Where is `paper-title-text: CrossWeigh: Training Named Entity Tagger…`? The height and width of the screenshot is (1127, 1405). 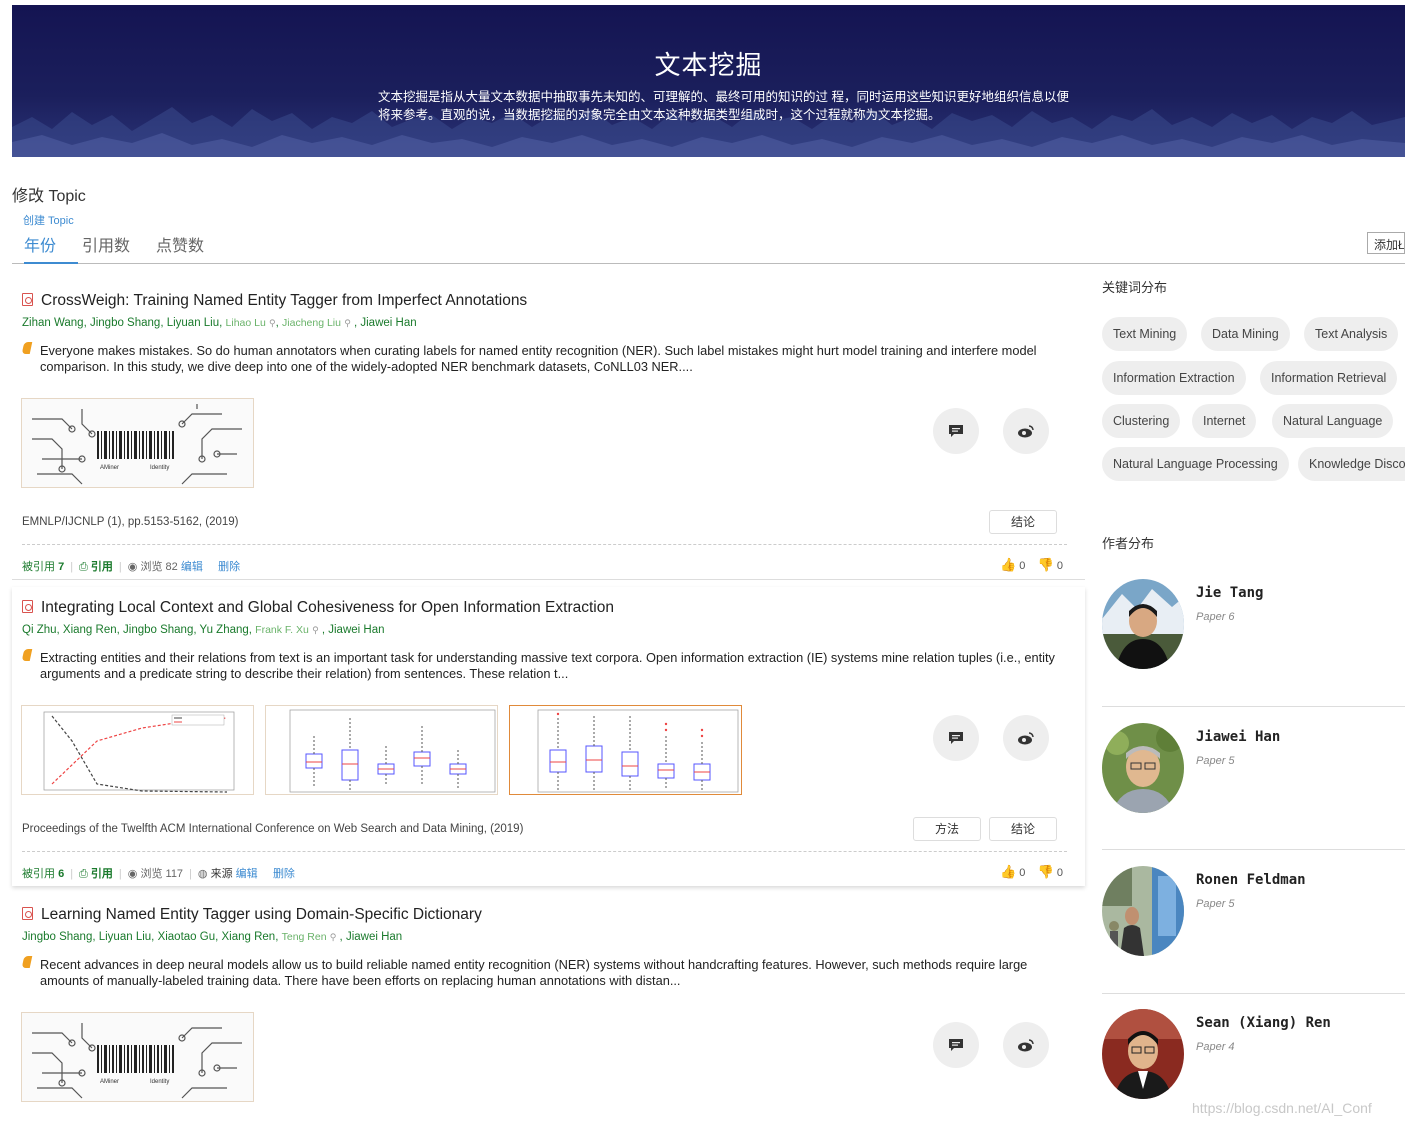
paper-title-text: CrossWeigh: Training Named Entity Tagger… is located at coordinates (284, 300).